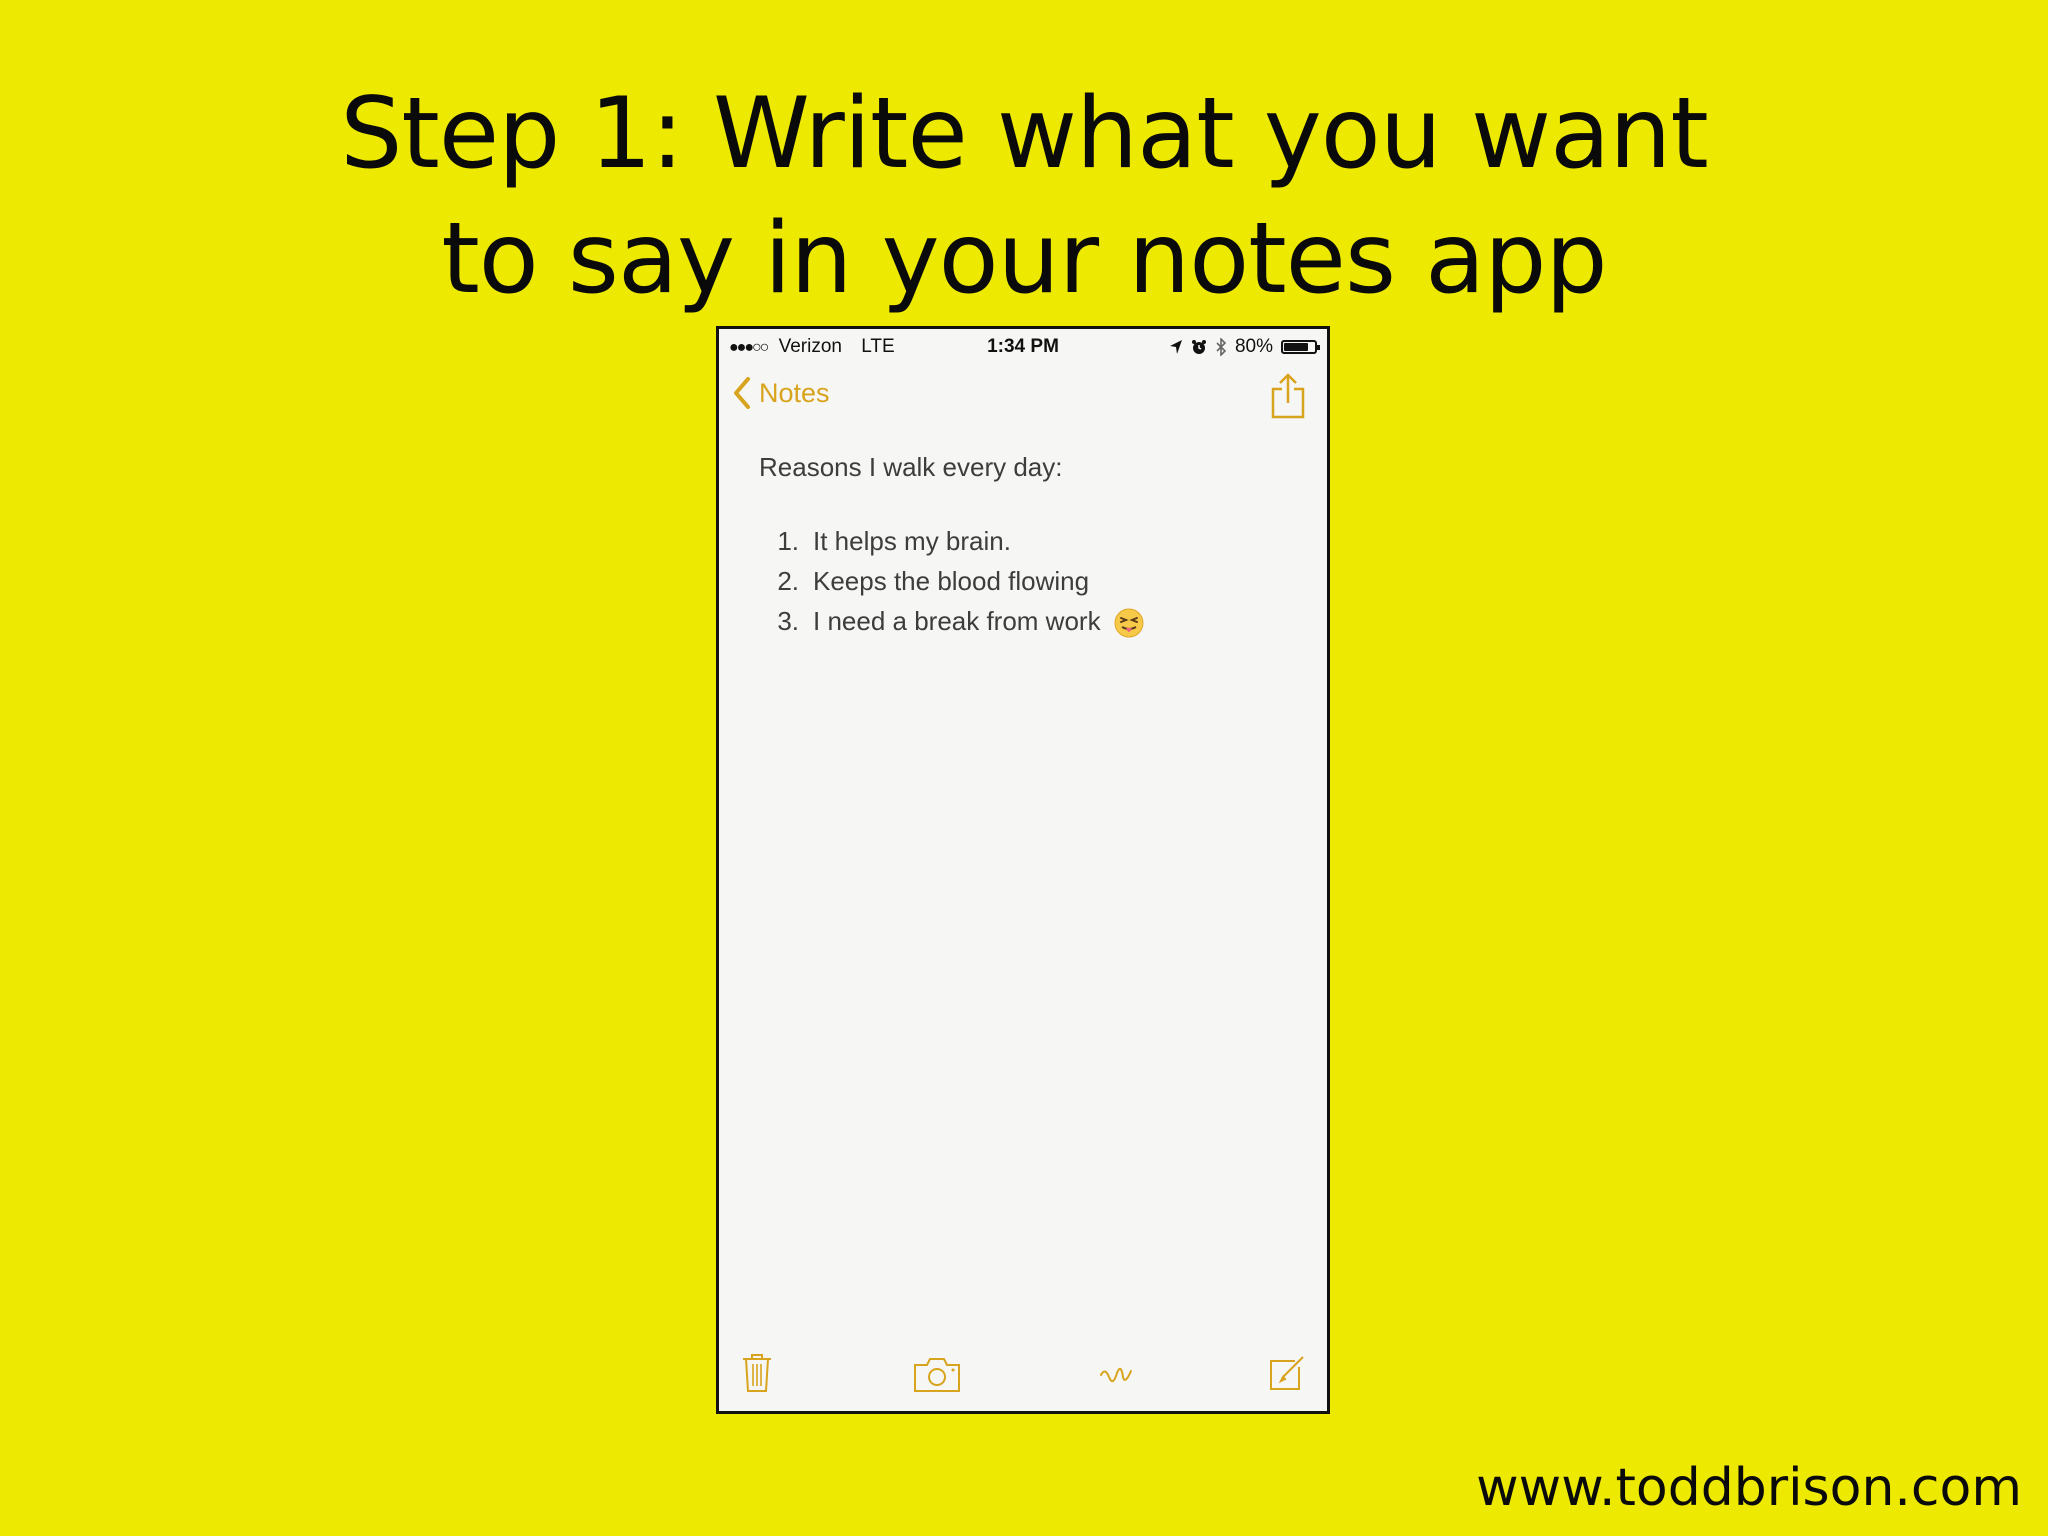 The height and width of the screenshot is (1536, 2048). I want to click on back-button: Notes, so click(781, 393).